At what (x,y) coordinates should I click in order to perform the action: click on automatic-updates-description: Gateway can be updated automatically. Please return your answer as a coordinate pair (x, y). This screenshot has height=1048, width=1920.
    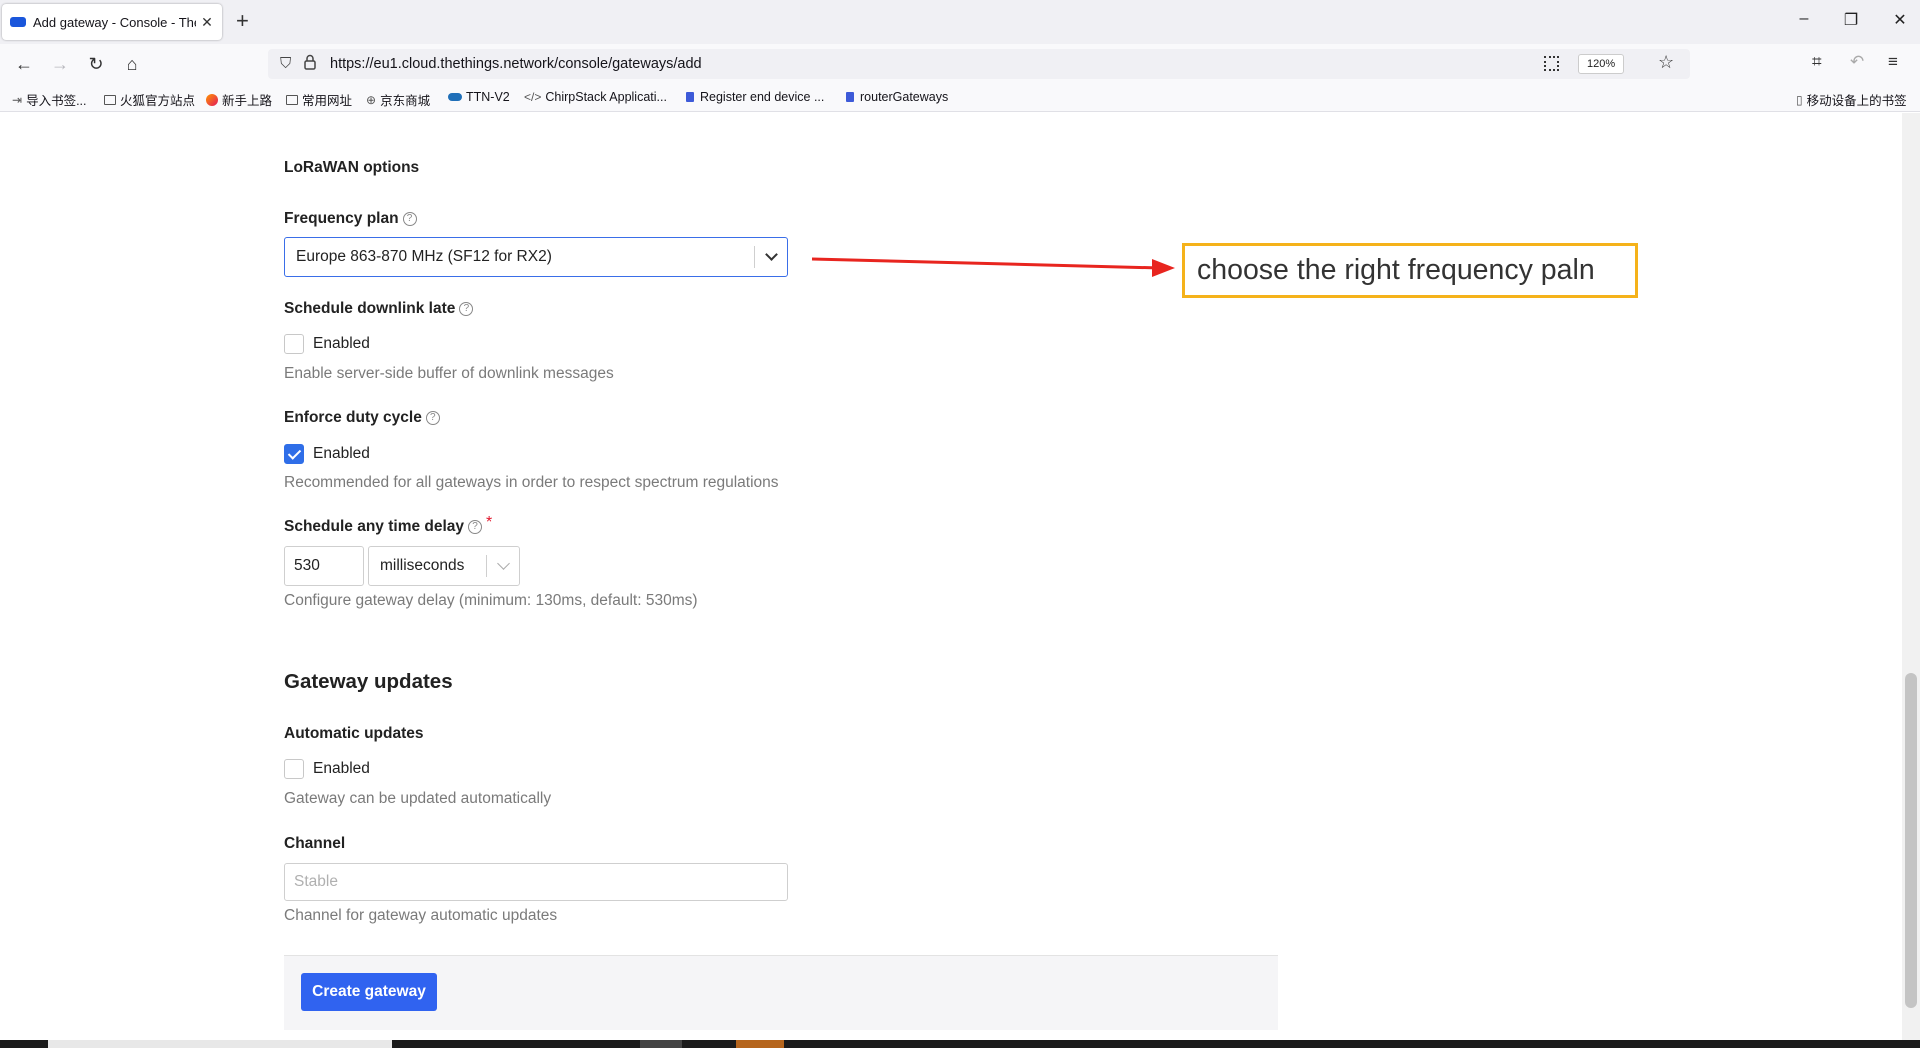
    Looking at the image, I should click on (418, 798).